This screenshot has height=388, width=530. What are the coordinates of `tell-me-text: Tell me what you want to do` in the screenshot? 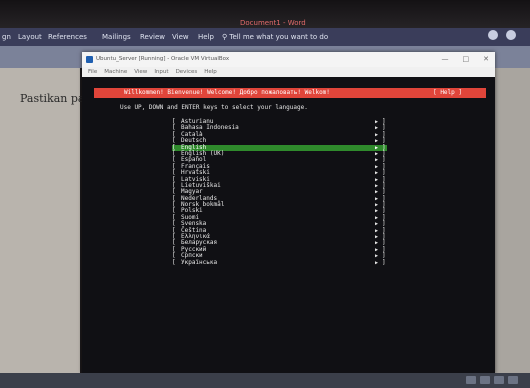 It's located at (279, 37).